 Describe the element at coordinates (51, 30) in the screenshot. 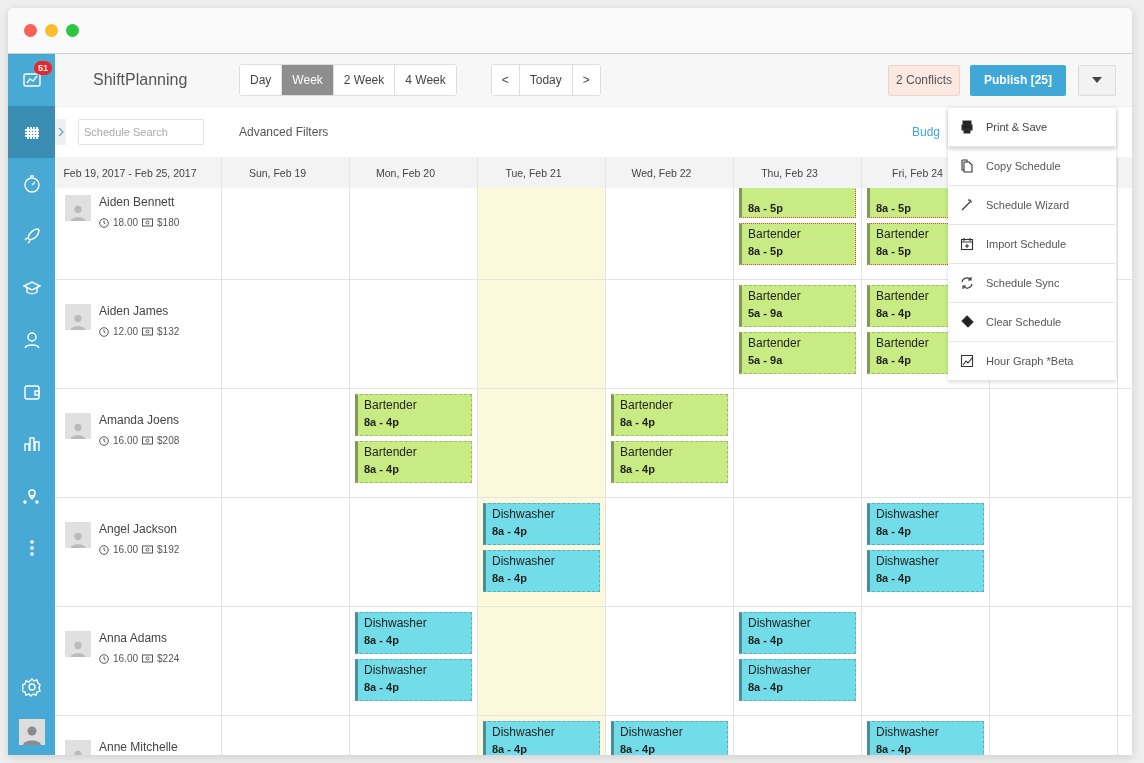

I see `minimize-window-button` at that location.